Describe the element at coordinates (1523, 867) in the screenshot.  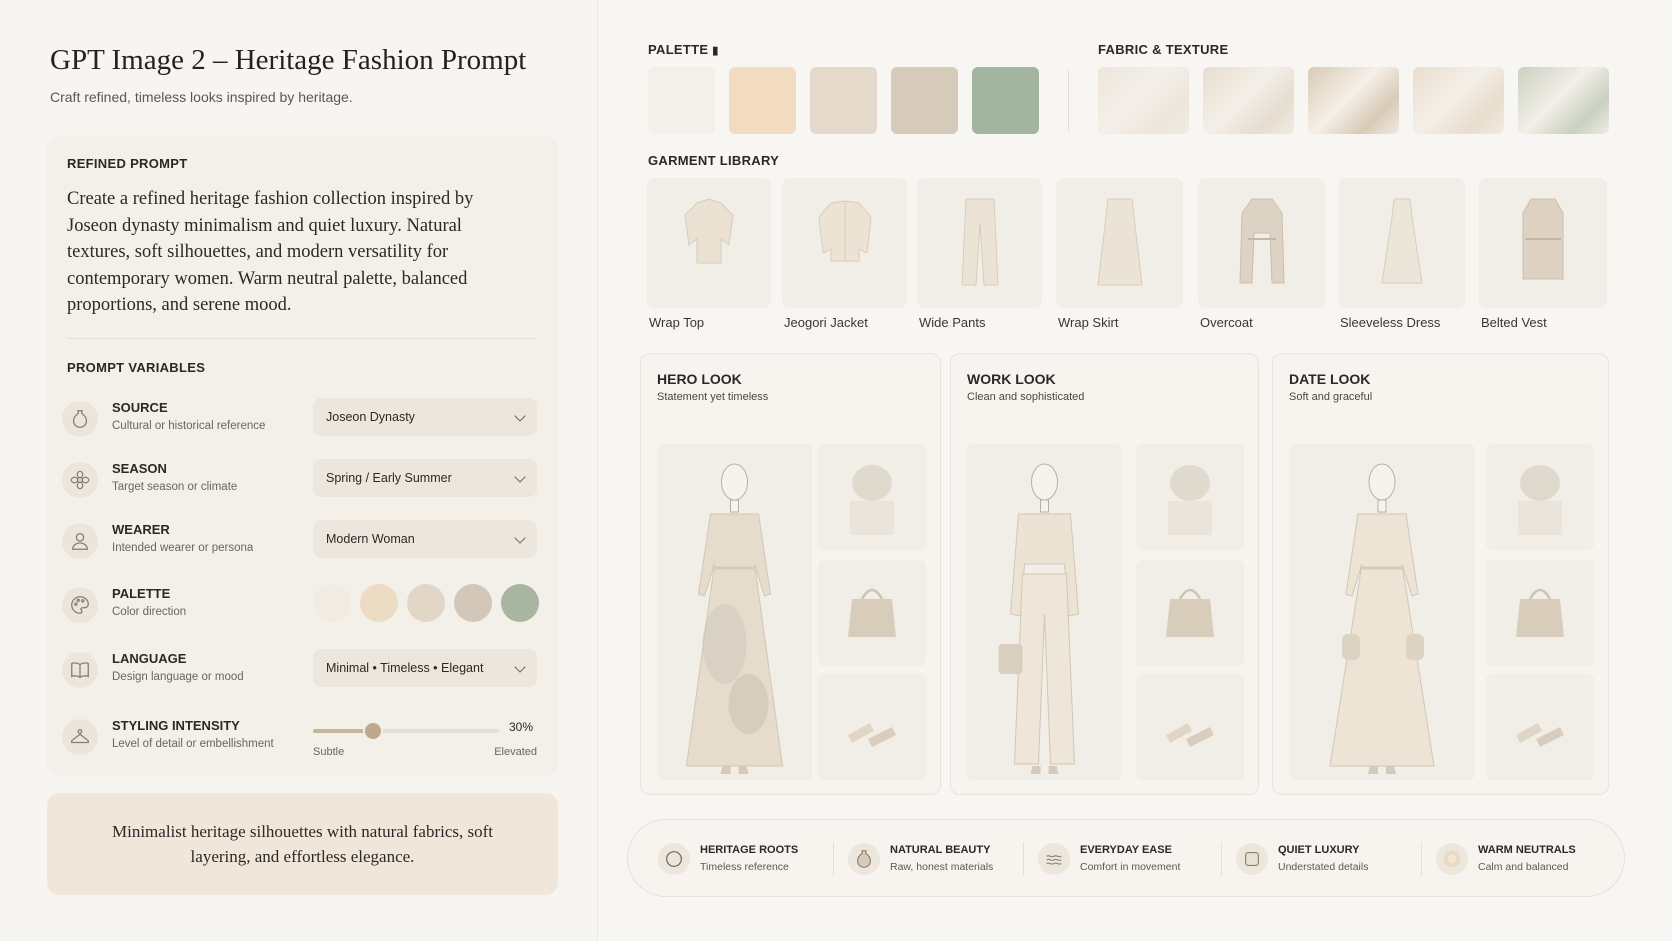
I see `feature-desc: Calm and balanced` at that location.